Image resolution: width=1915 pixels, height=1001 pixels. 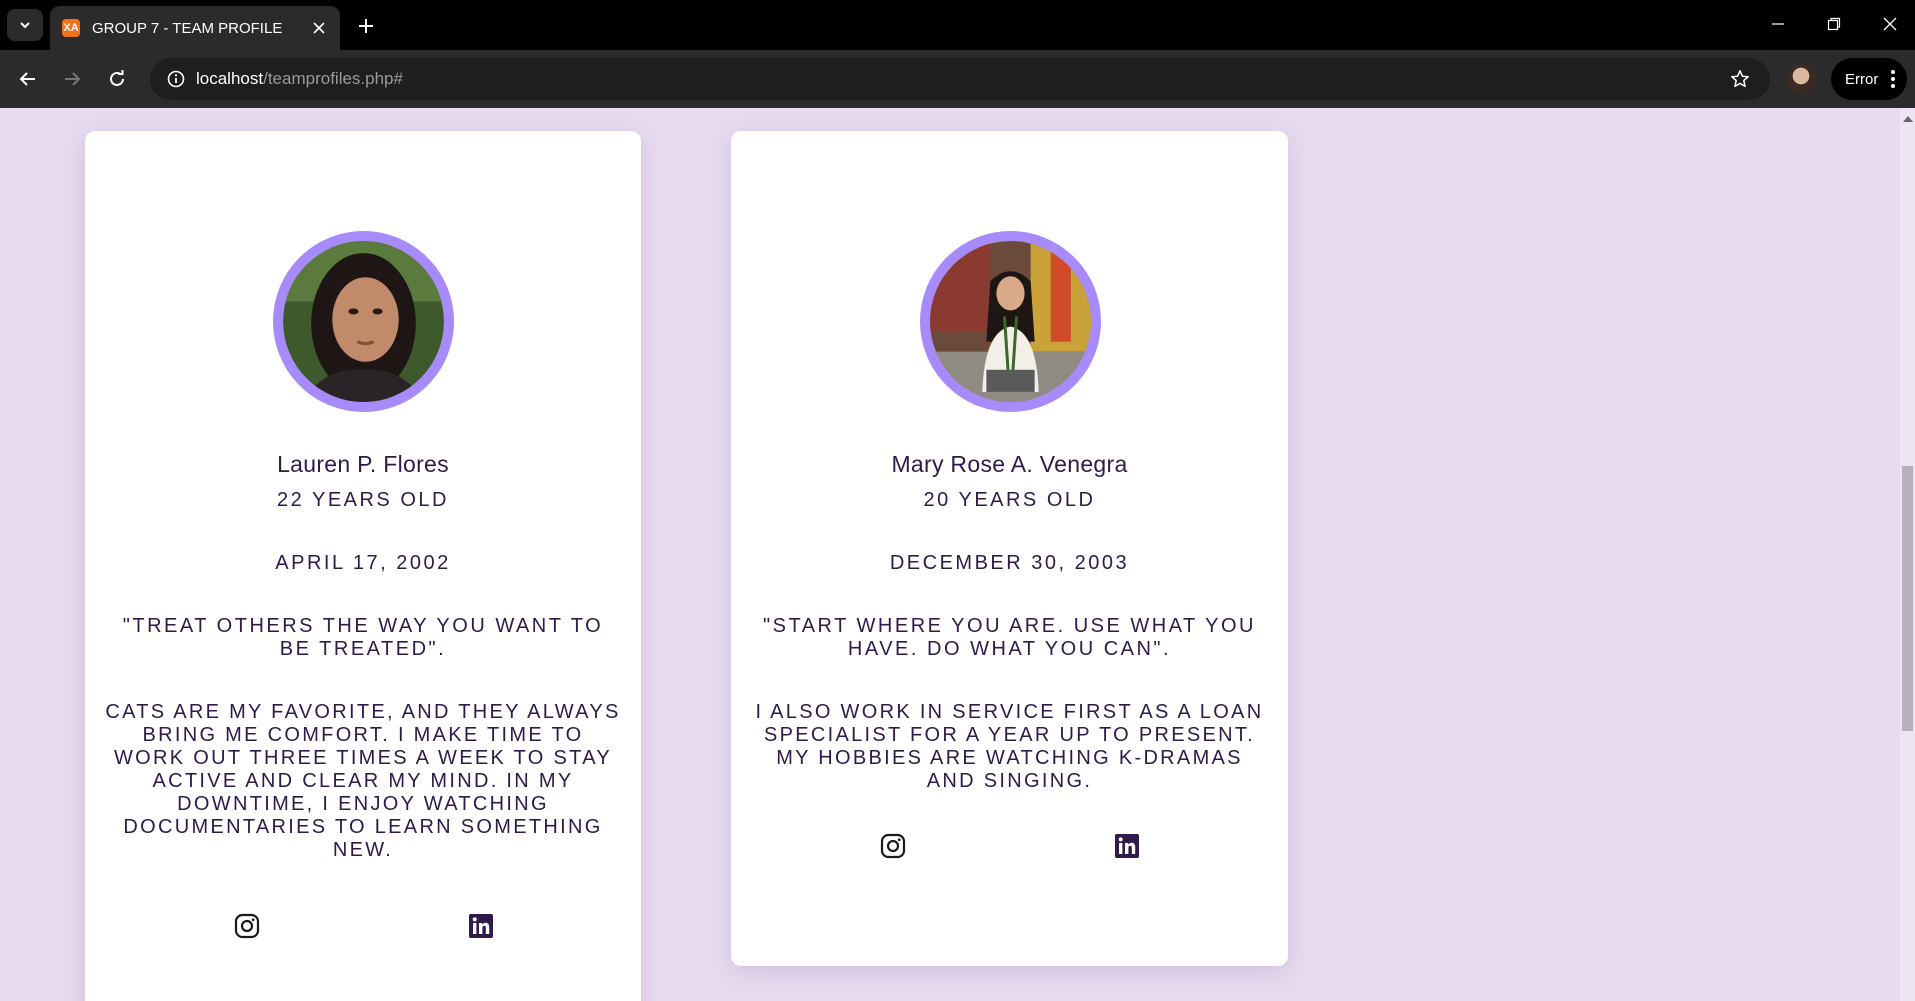 I want to click on browser-toolbar: localhost/teamprofiles.php# Error, so click(x=957, y=79).